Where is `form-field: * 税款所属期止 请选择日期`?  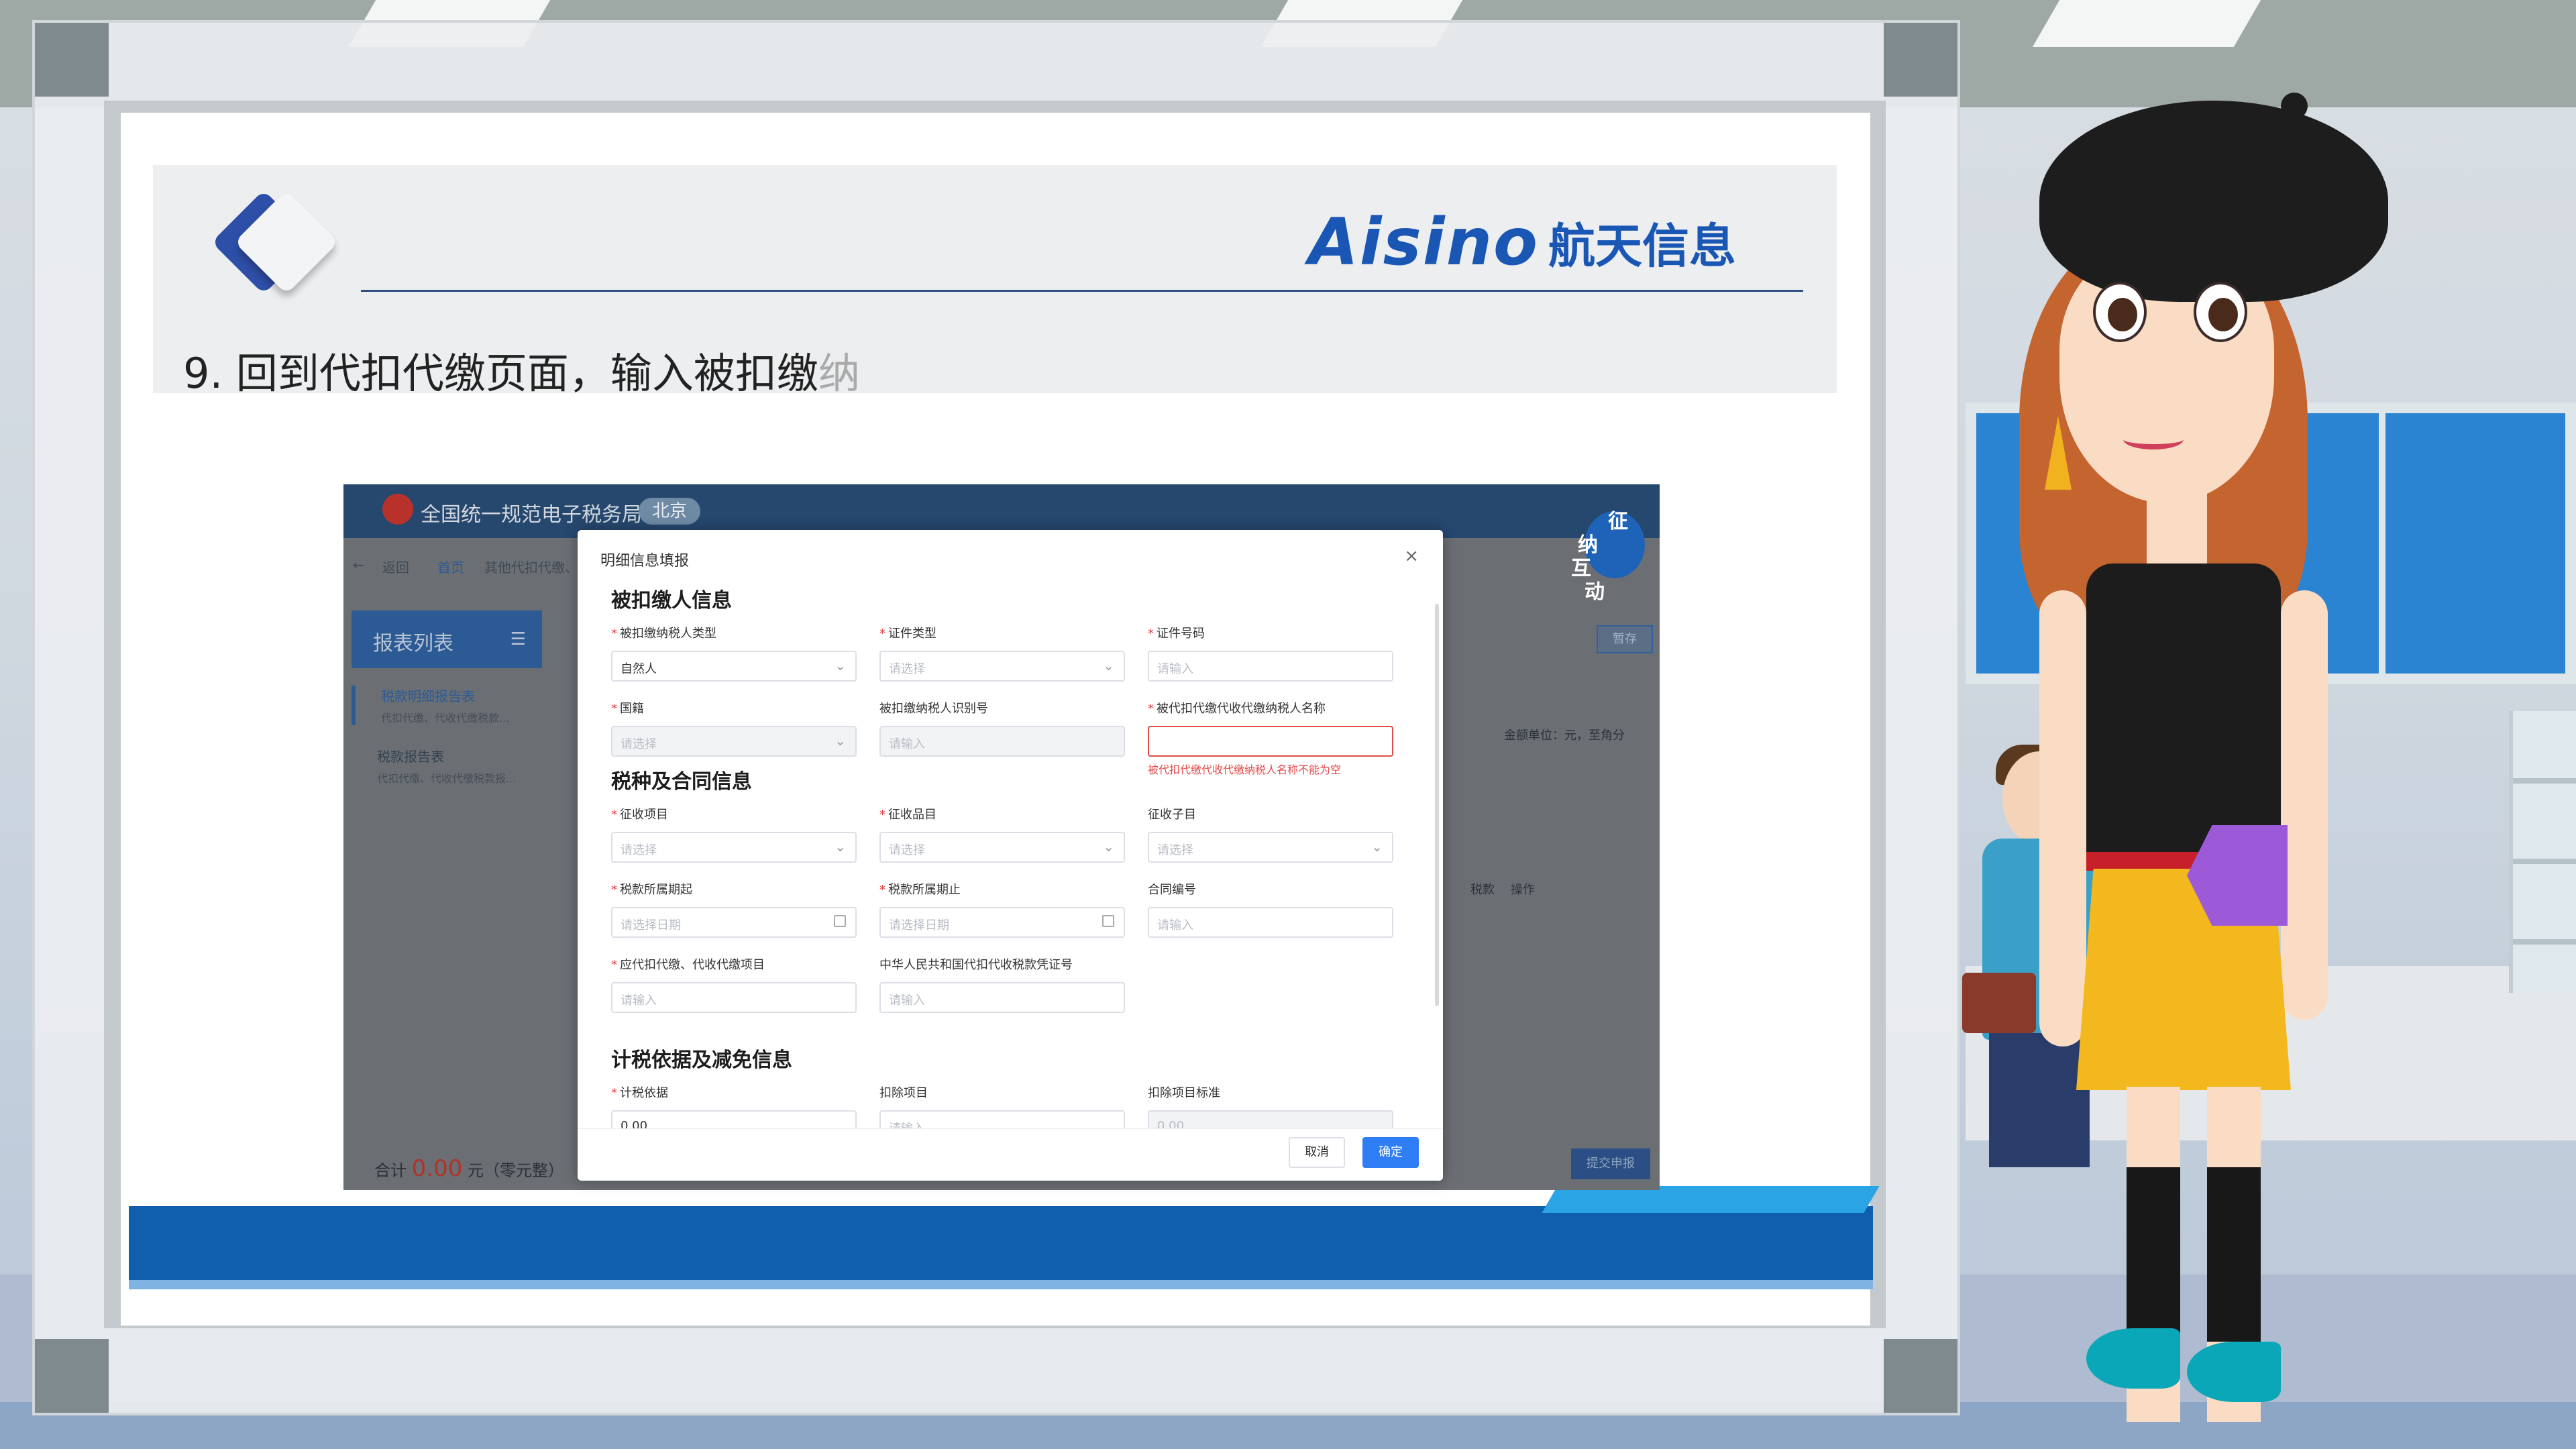 form-field: * 税款所属期止 请选择日期 is located at coordinates (1002, 909).